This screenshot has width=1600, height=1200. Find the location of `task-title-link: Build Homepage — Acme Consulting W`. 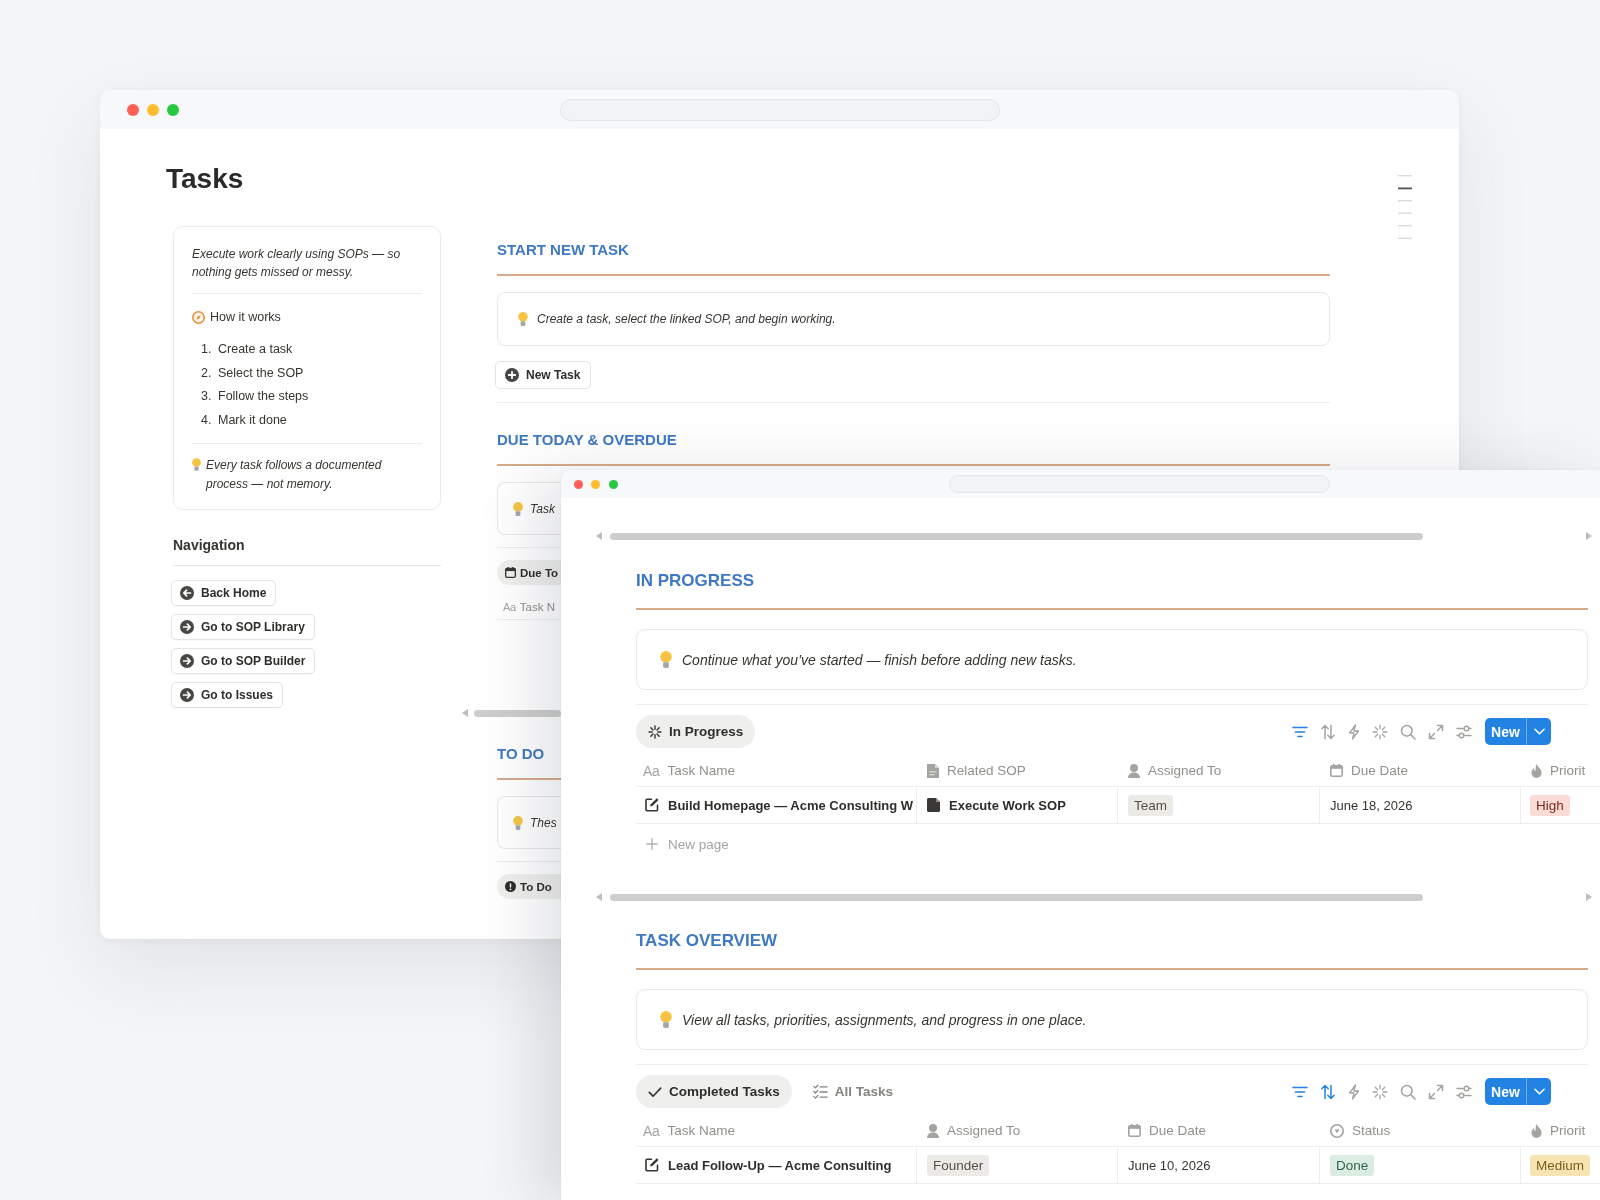

task-title-link: Build Homepage — Acme Consulting W is located at coordinates (791, 805).